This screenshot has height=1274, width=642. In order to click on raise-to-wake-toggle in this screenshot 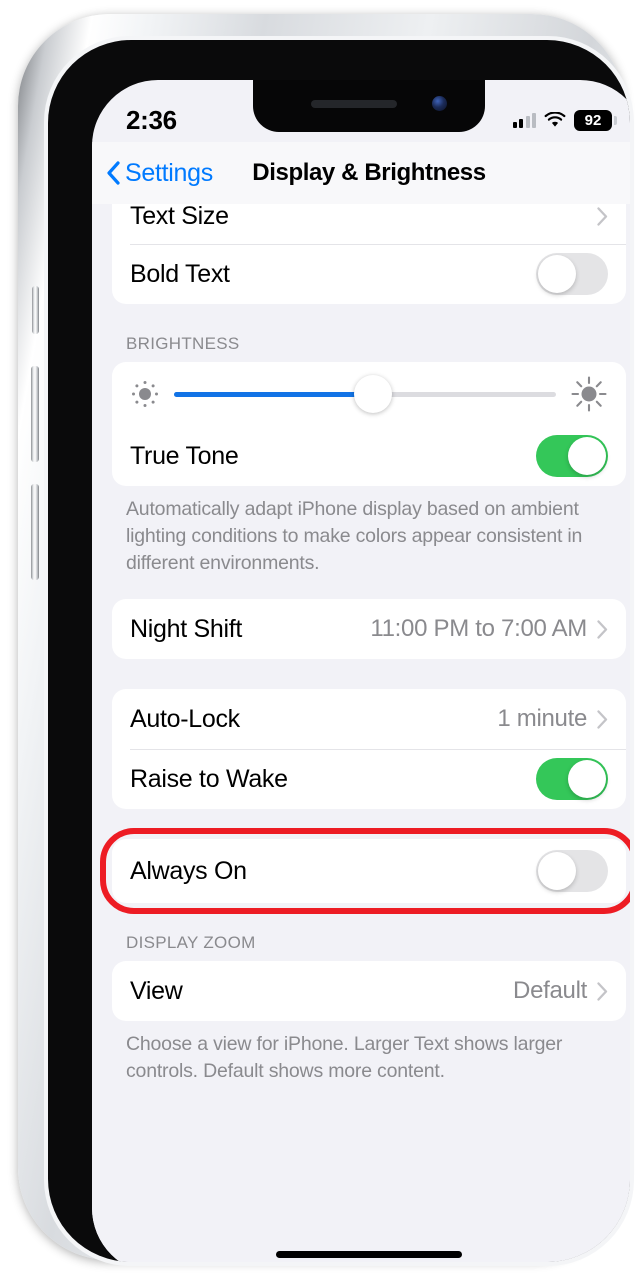, I will do `click(572, 779)`.